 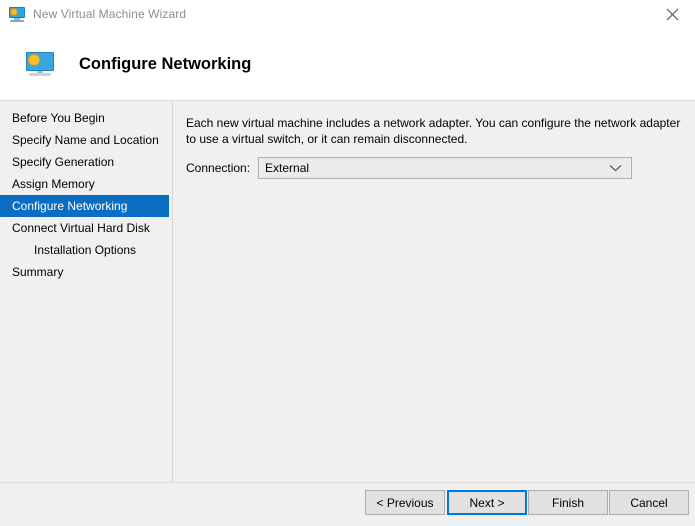 What do you see at coordinates (649, 502) in the screenshot?
I see `cancel-button: Cancel` at bounding box center [649, 502].